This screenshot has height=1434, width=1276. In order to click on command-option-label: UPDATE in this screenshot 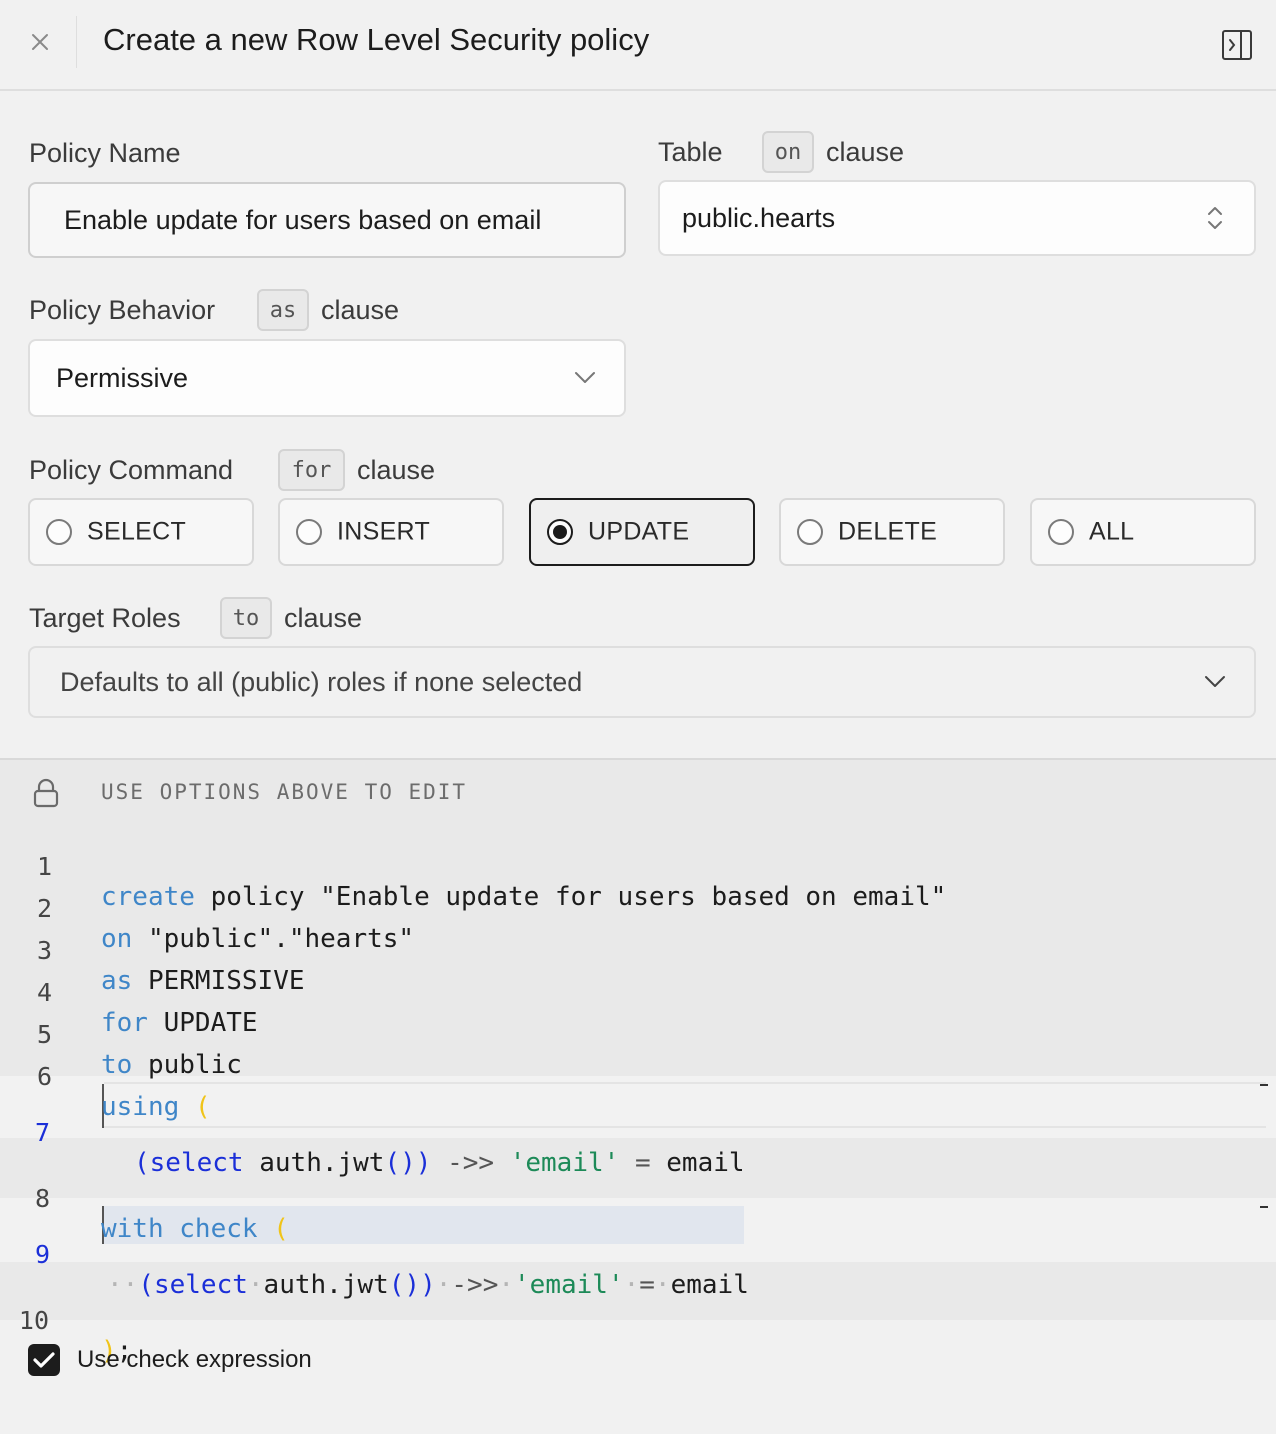, I will do `click(639, 531)`.